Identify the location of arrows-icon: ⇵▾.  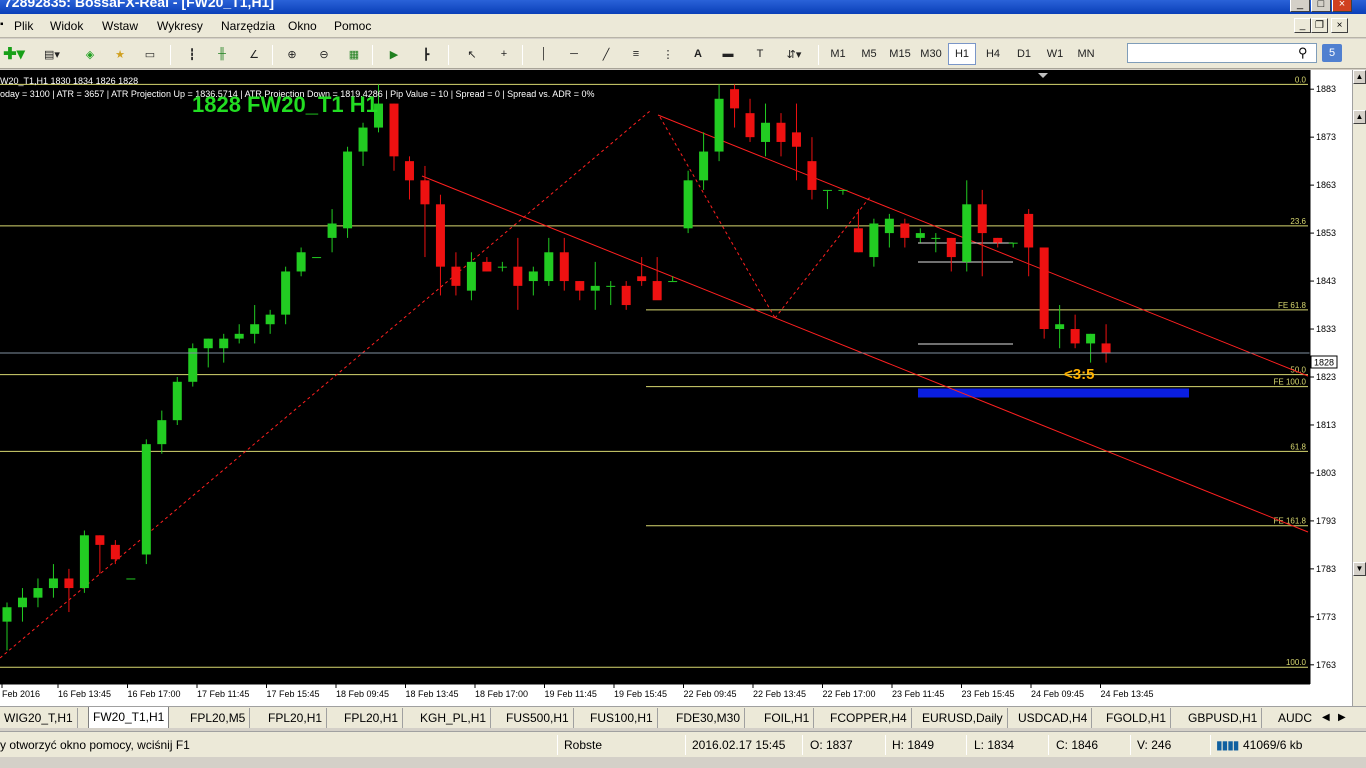
(794, 54).